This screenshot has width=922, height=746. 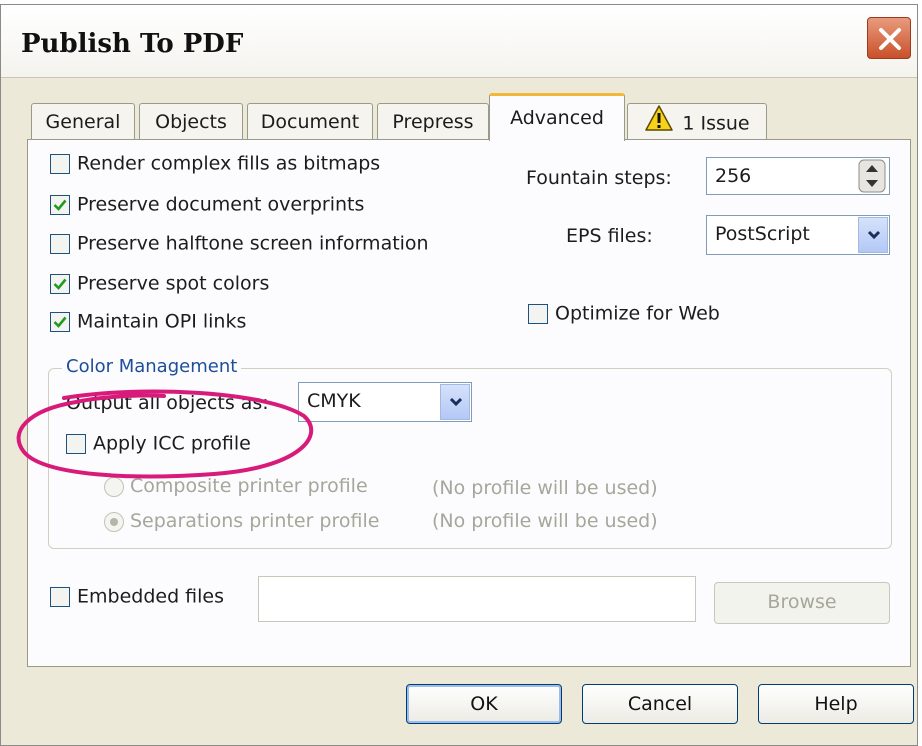 What do you see at coordinates (484, 704) in the screenshot?
I see `ok-button: OK` at bounding box center [484, 704].